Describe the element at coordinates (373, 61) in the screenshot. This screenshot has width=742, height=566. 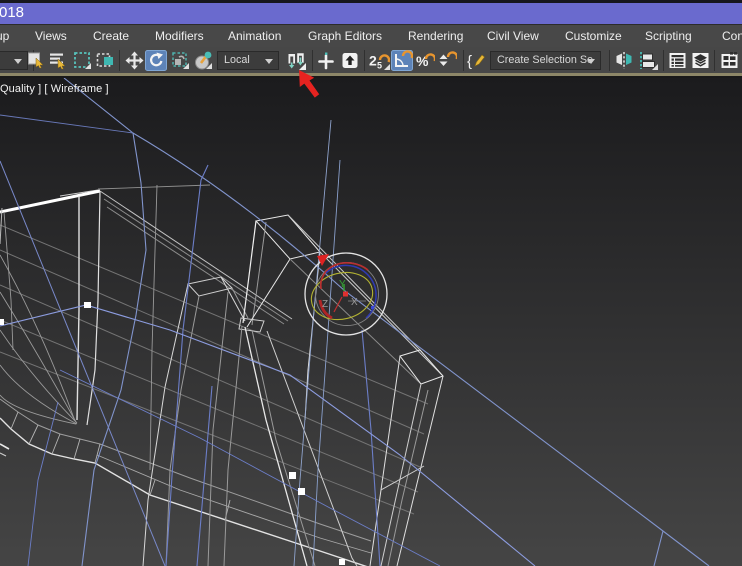
I see `svg-text: 2` at that location.